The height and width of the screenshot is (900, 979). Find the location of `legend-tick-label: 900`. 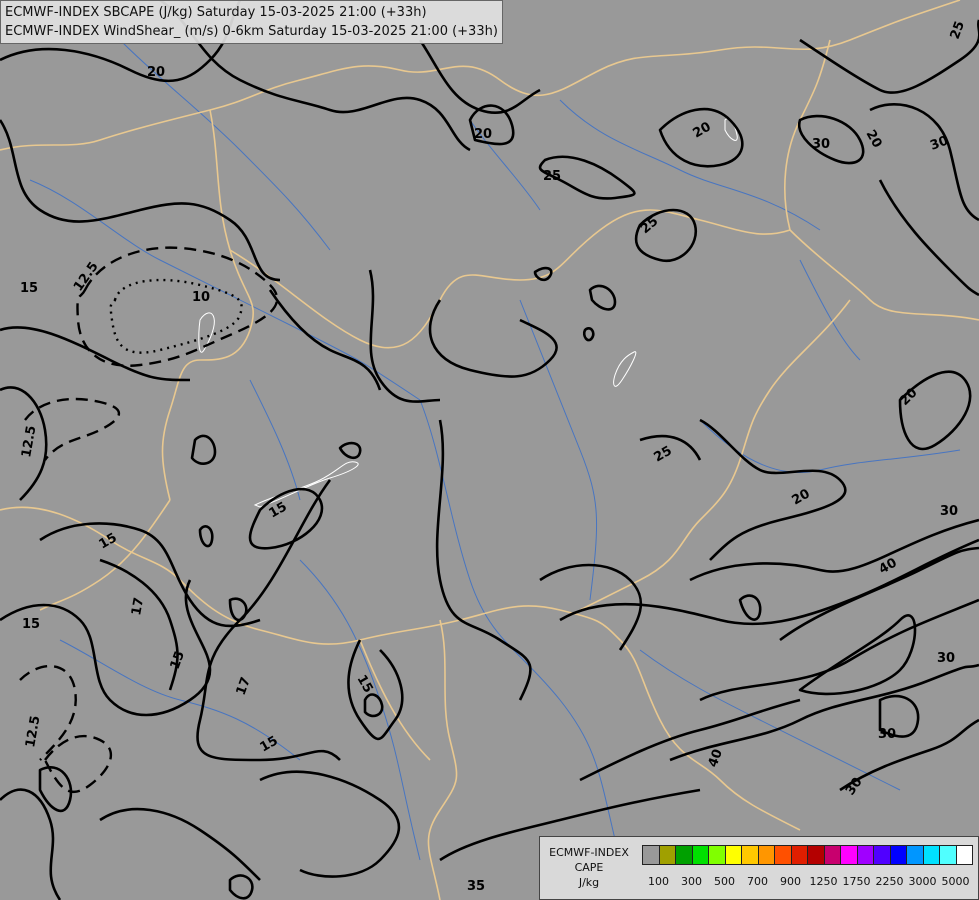

legend-tick-label: 900 is located at coordinates (790, 881).